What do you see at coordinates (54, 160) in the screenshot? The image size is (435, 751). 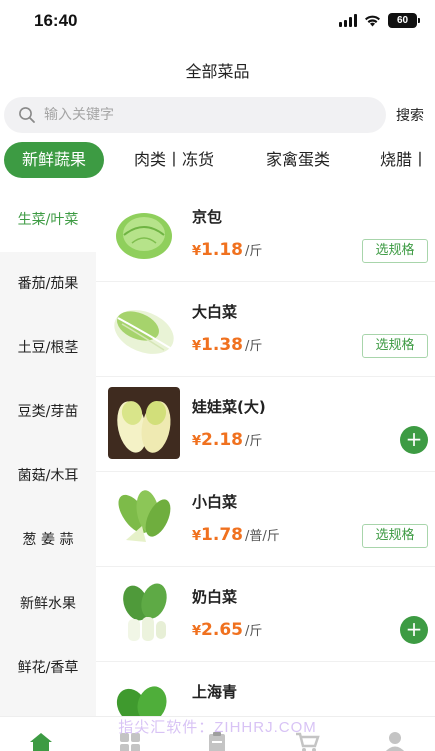 I see `tab-fresh-produce: 新鲜蔬果` at bounding box center [54, 160].